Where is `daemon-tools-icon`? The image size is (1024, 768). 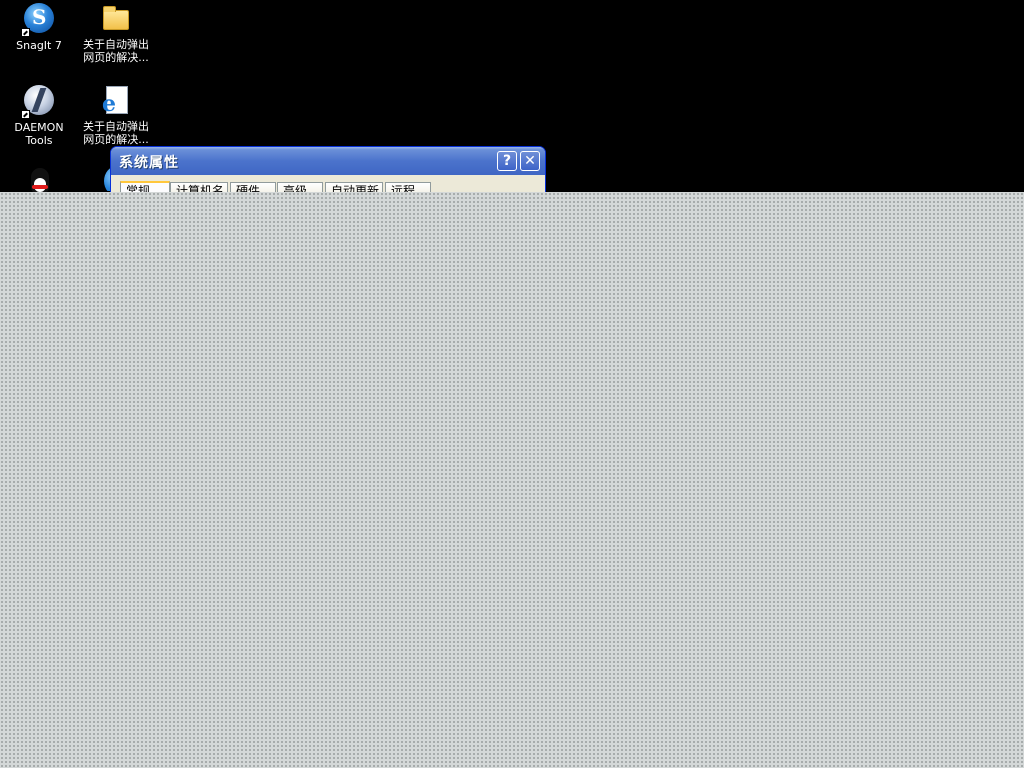 daemon-tools-icon is located at coordinates (38, 102).